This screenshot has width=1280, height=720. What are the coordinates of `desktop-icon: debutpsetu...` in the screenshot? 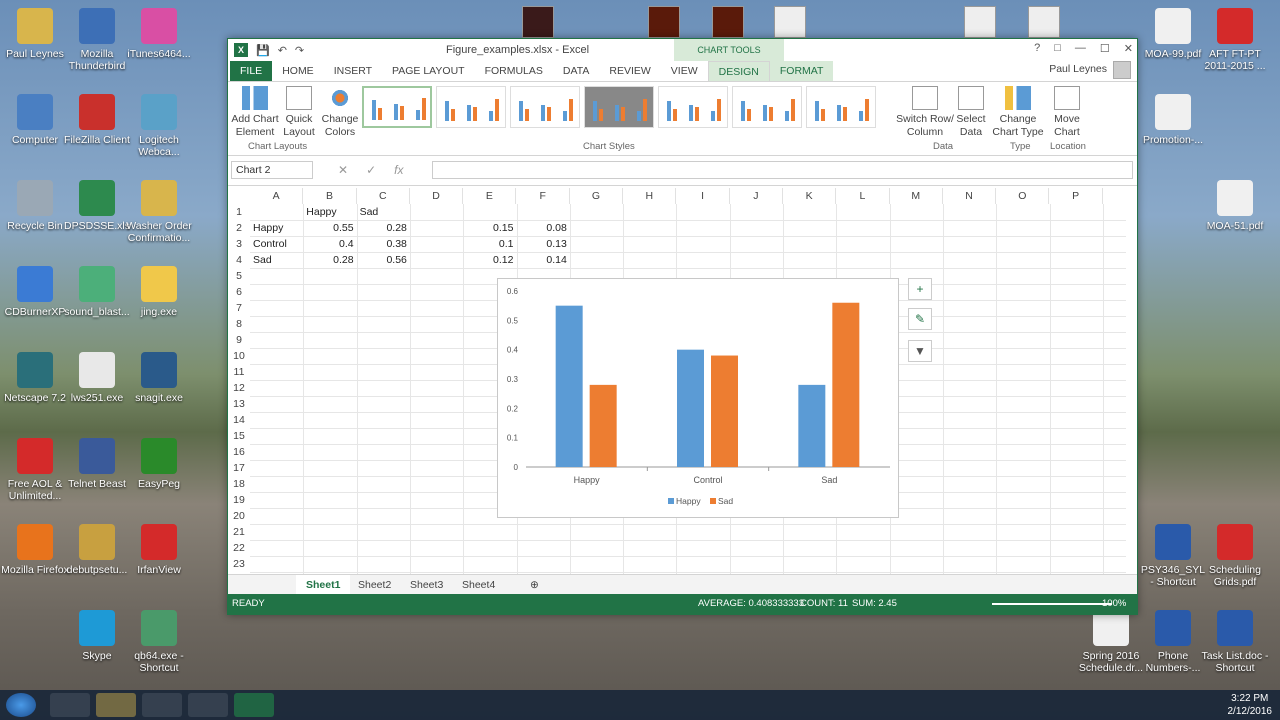 It's located at (97, 550).